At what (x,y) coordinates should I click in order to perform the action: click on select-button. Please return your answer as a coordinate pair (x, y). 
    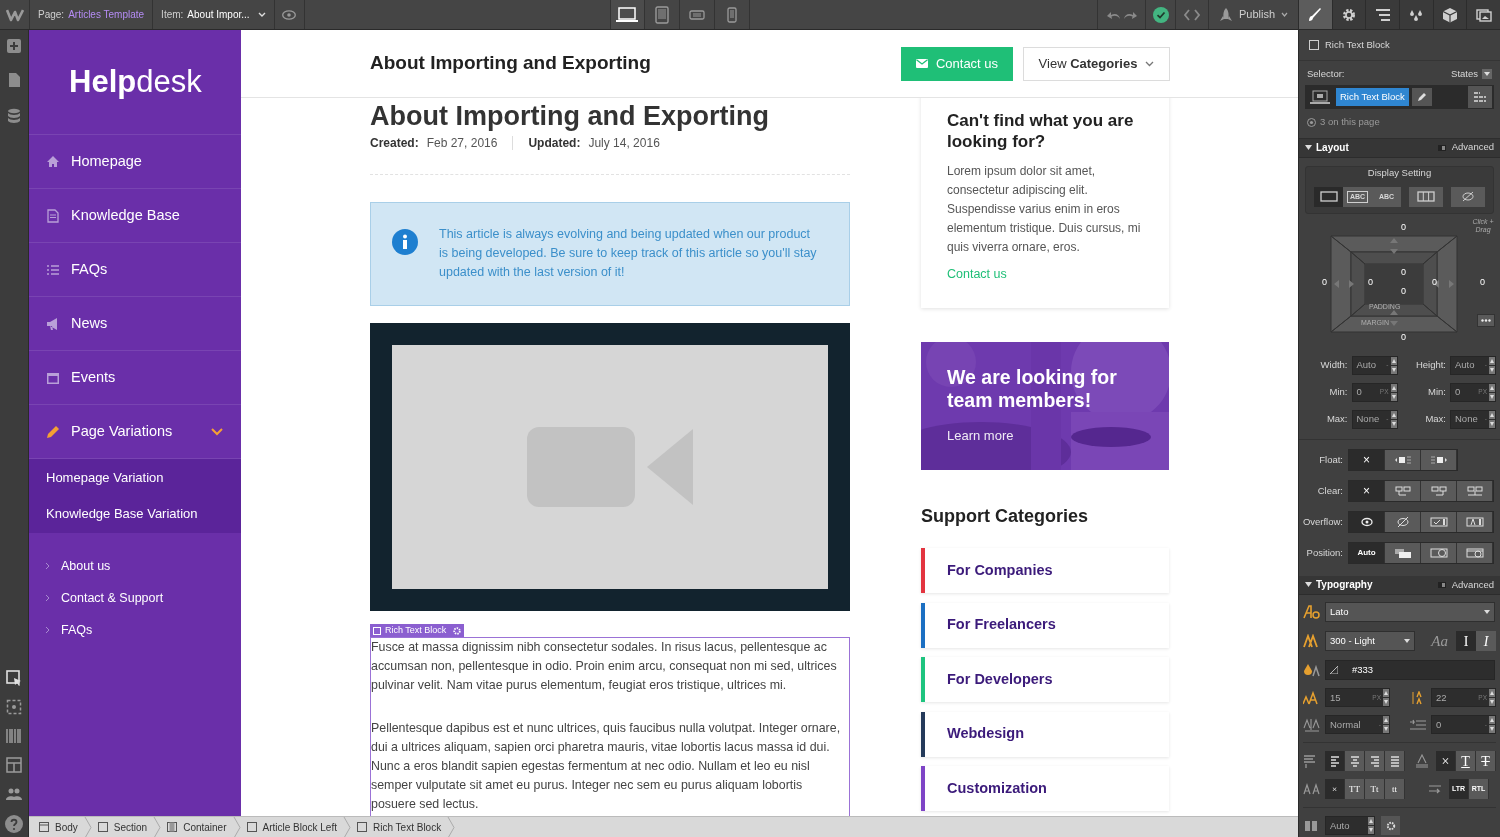
    Looking at the image, I should click on (14, 678).